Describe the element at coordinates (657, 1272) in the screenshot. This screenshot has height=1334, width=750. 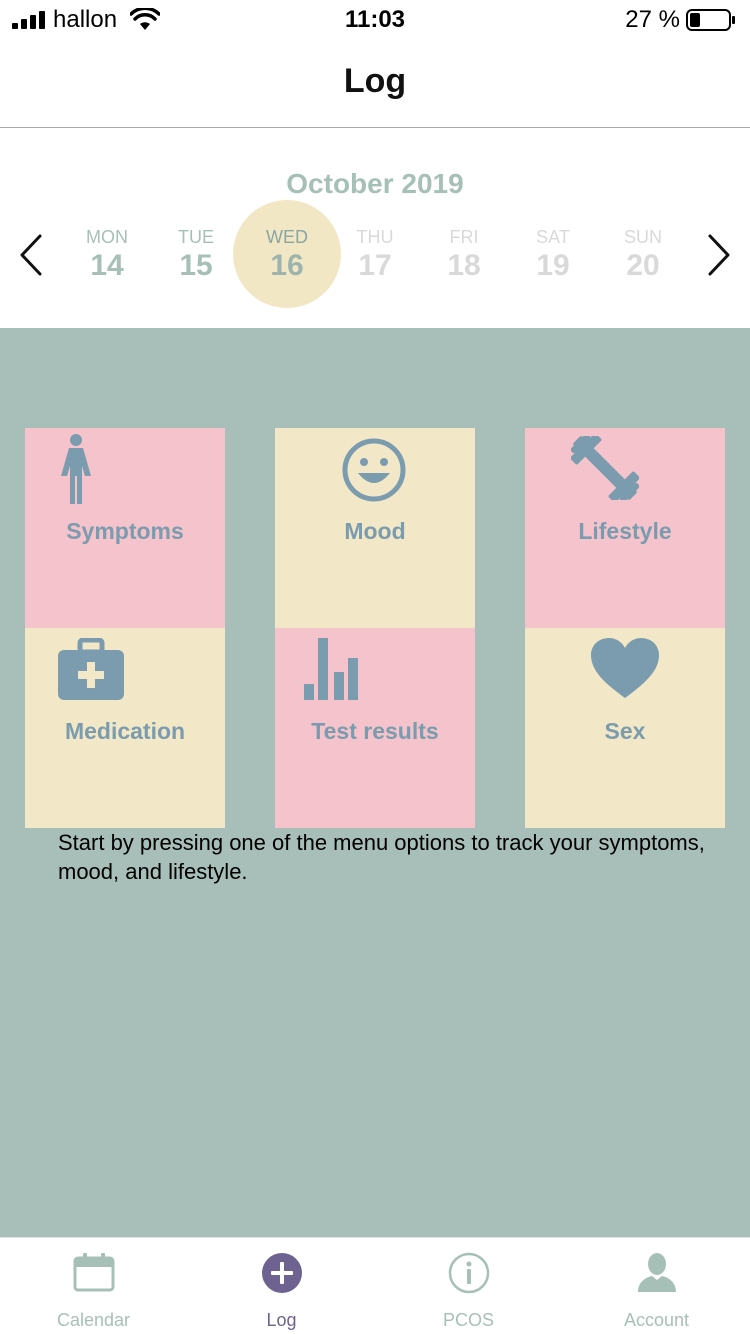
I see `person-icon` at that location.